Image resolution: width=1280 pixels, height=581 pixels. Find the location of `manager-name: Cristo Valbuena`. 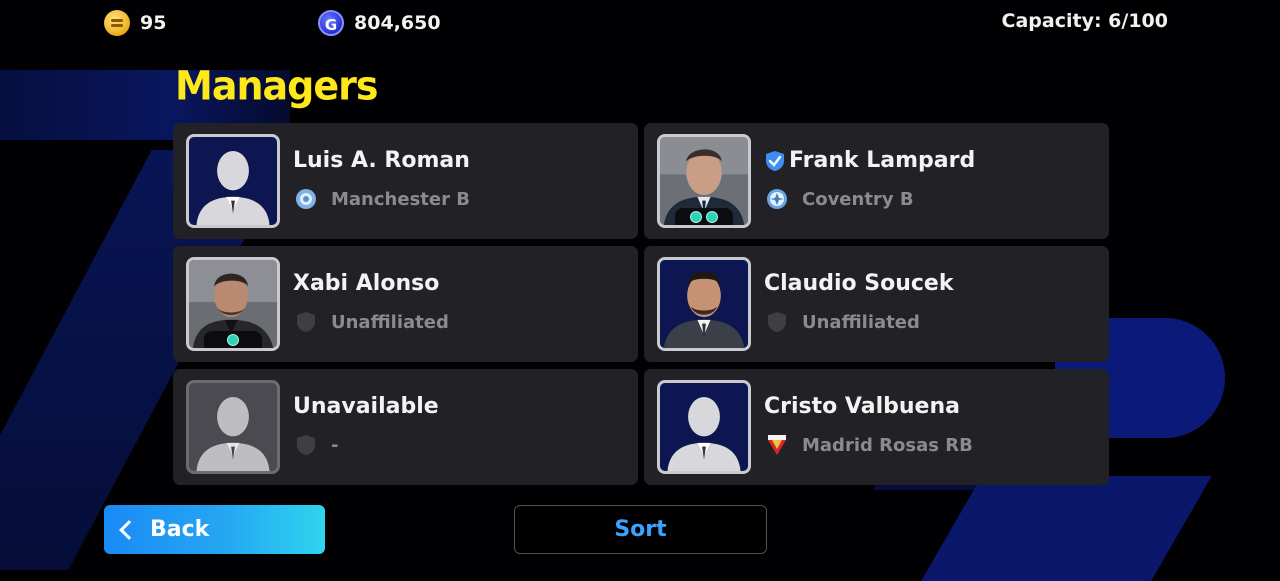

manager-name: Cristo Valbuena is located at coordinates (862, 406).